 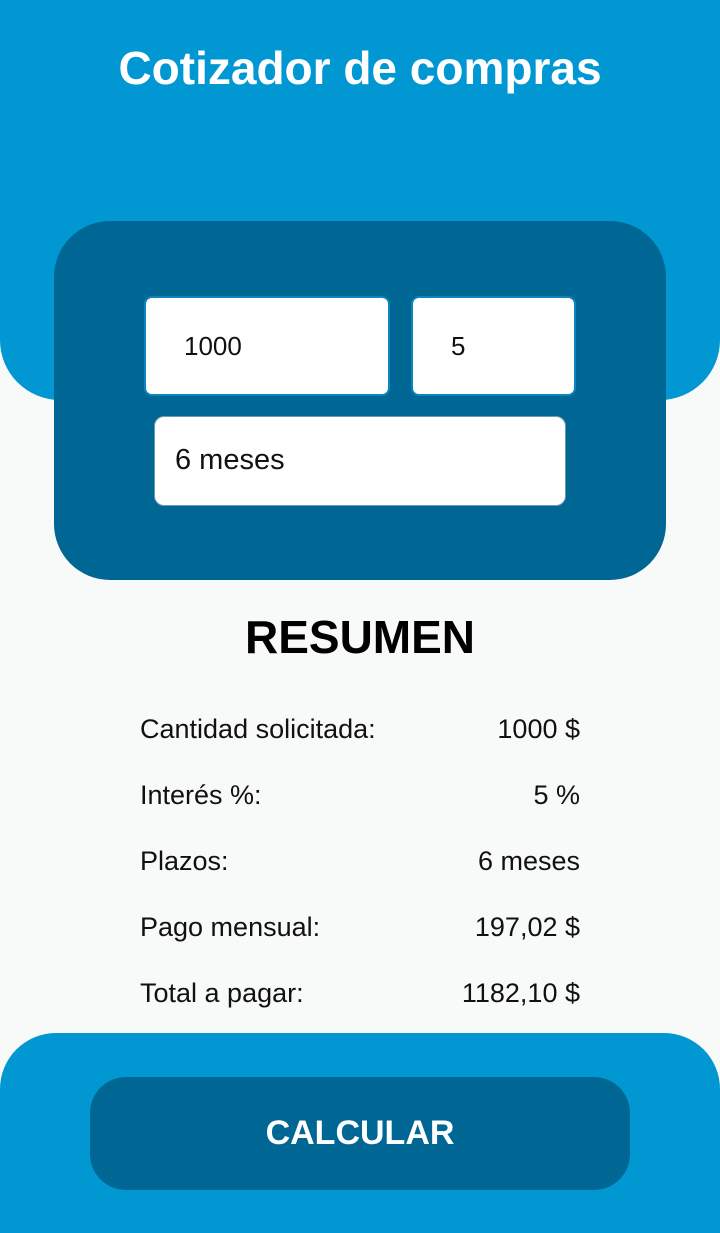 I want to click on summary-title: RESUMEN, so click(x=360, y=637).